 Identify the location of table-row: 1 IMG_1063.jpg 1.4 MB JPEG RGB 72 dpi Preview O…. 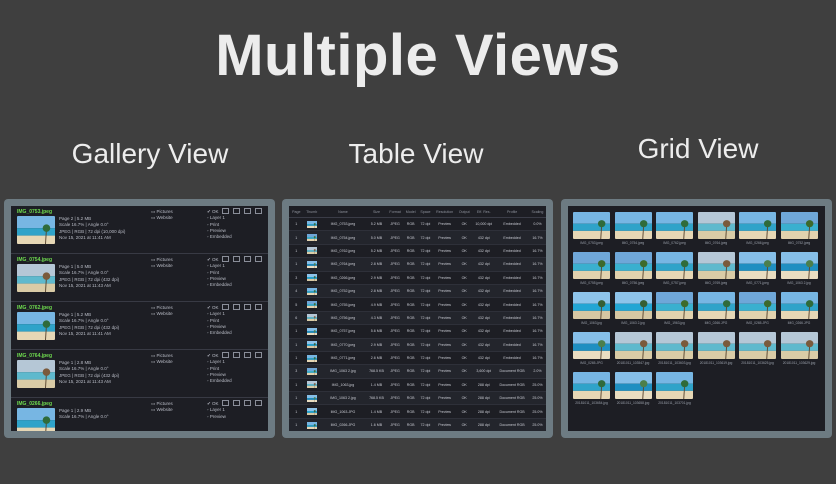
(417, 385).